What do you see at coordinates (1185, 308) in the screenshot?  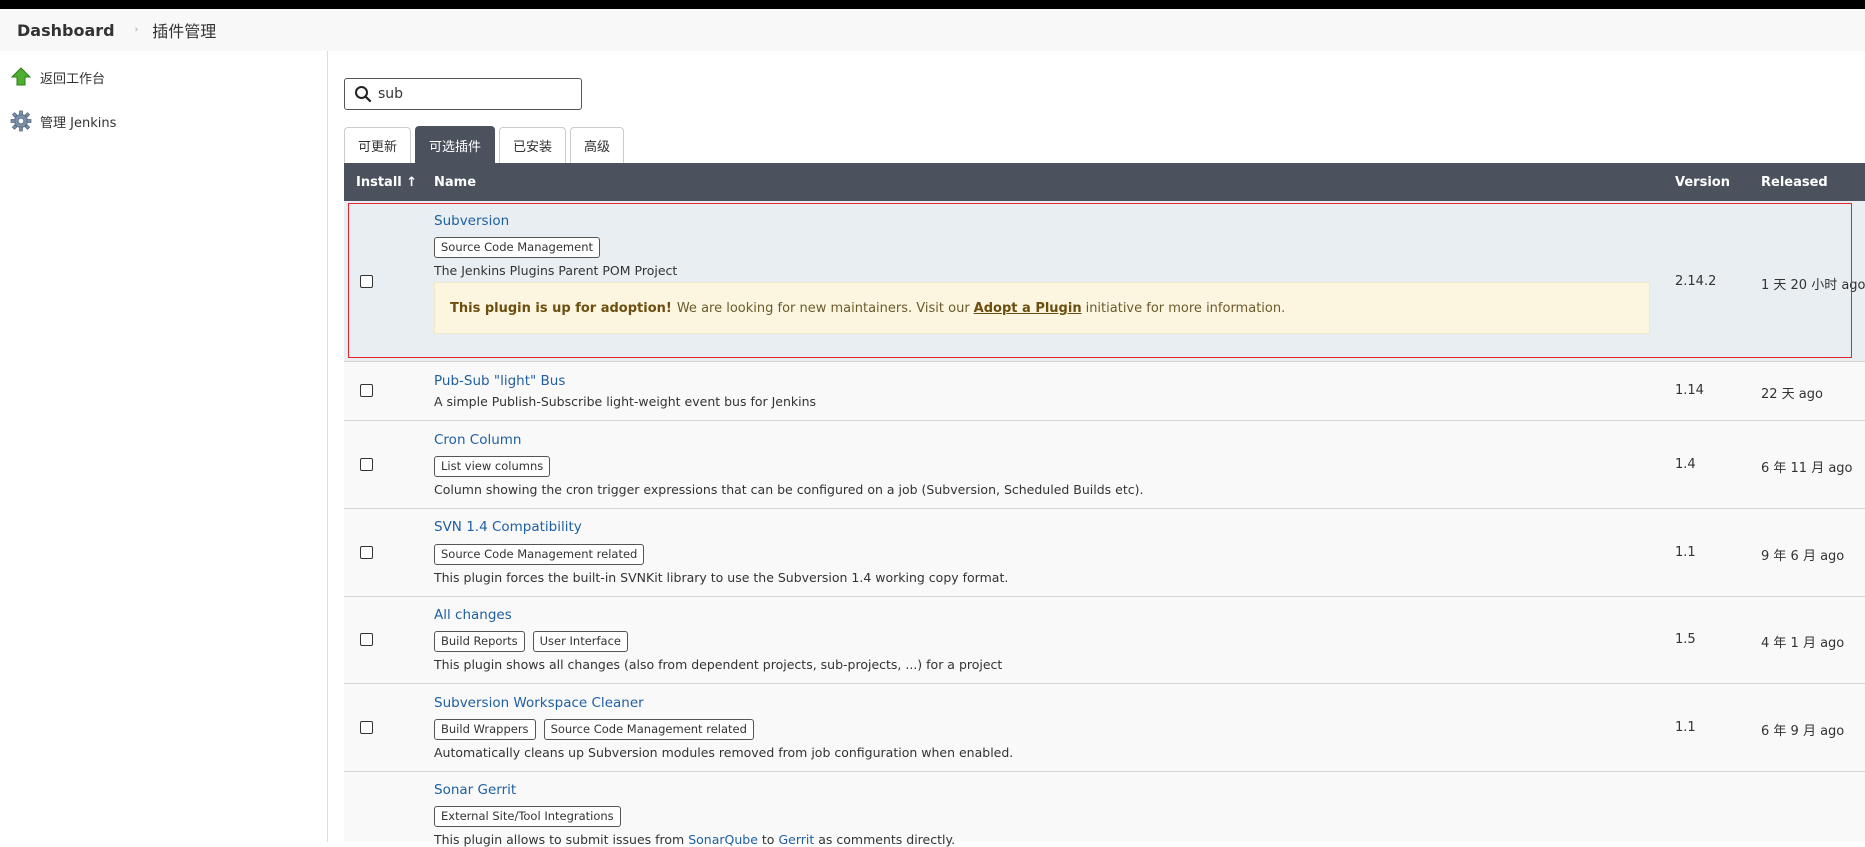 I see `adoption-notice-text-end: initiative for more information.` at bounding box center [1185, 308].